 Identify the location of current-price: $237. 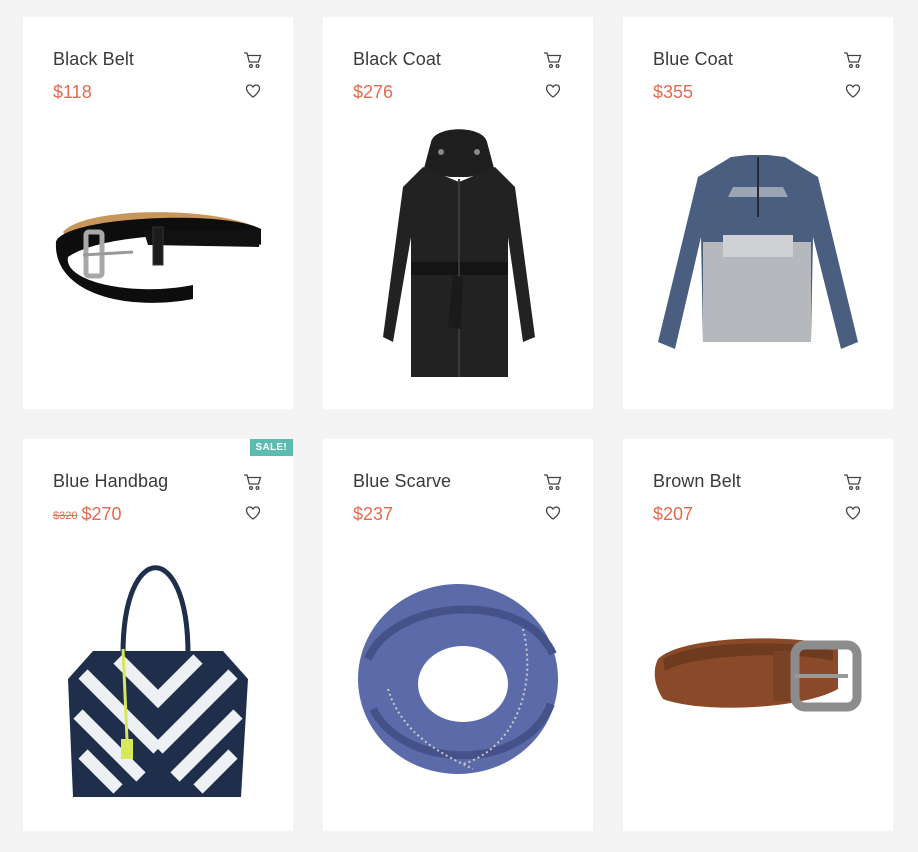
(373, 514).